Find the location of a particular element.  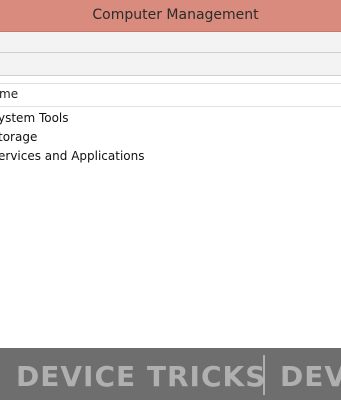

column-header-label: me is located at coordinates (9, 94).